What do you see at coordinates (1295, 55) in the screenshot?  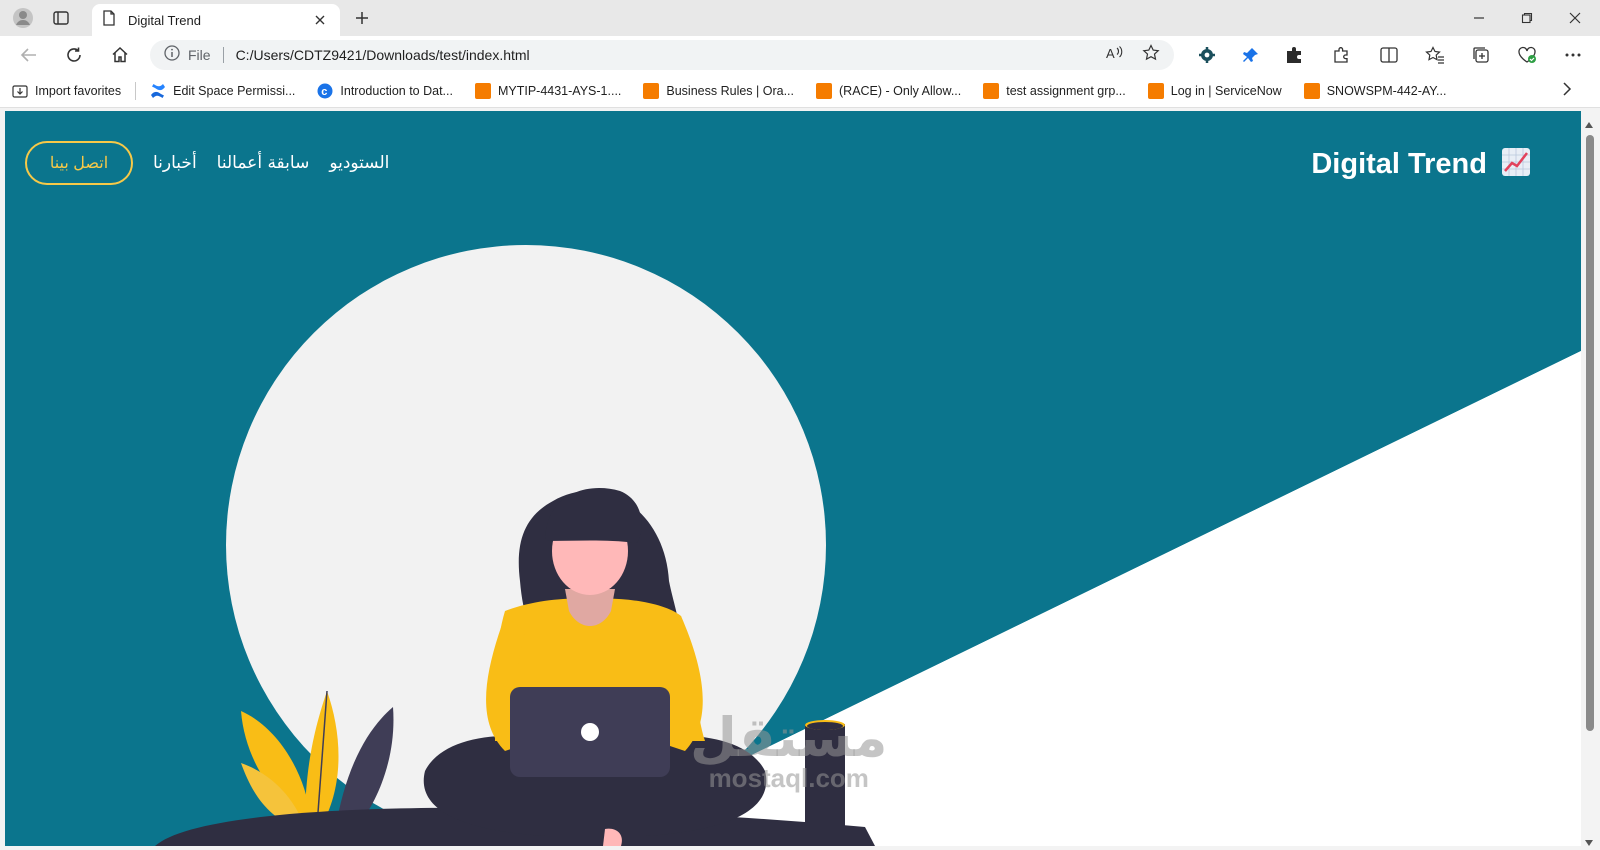 I see `puzzle-dark-extension-icon` at bounding box center [1295, 55].